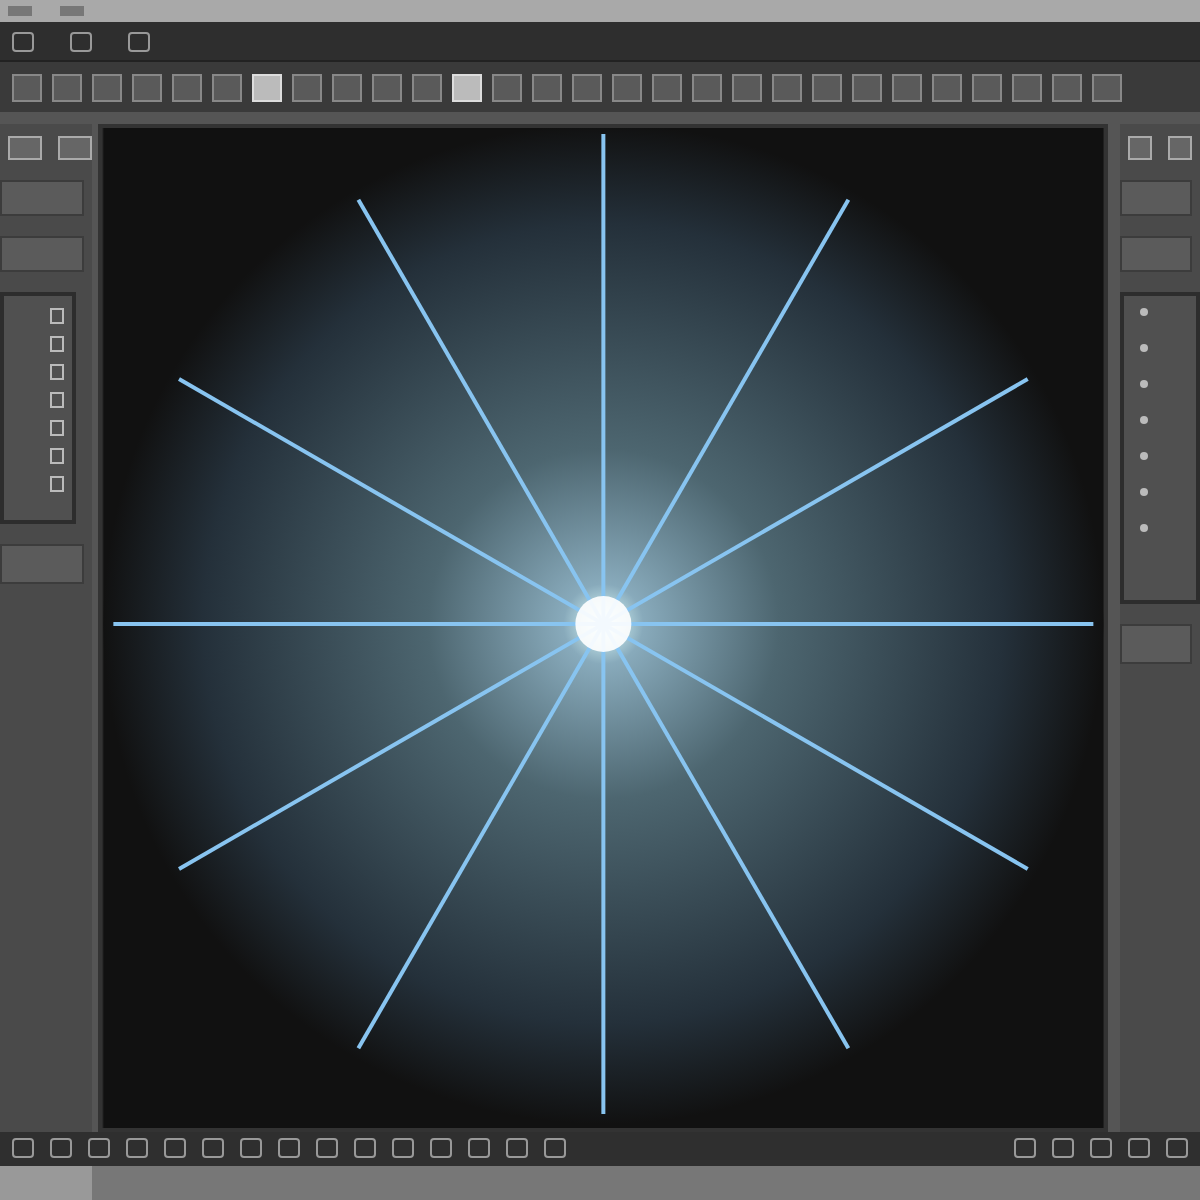 The width and height of the screenshot is (1200, 1200). What do you see at coordinates (46, 1182) in the screenshot?
I see `document-tab` at bounding box center [46, 1182].